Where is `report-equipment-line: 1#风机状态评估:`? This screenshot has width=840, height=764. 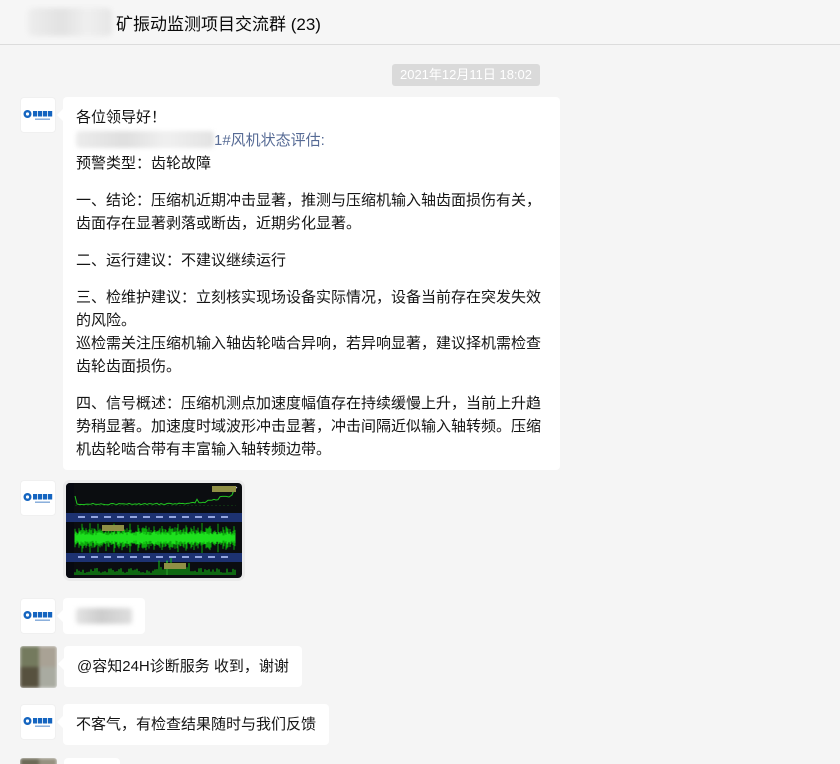
report-equipment-line: 1#风机状态评估: is located at coordinates (311, 140).